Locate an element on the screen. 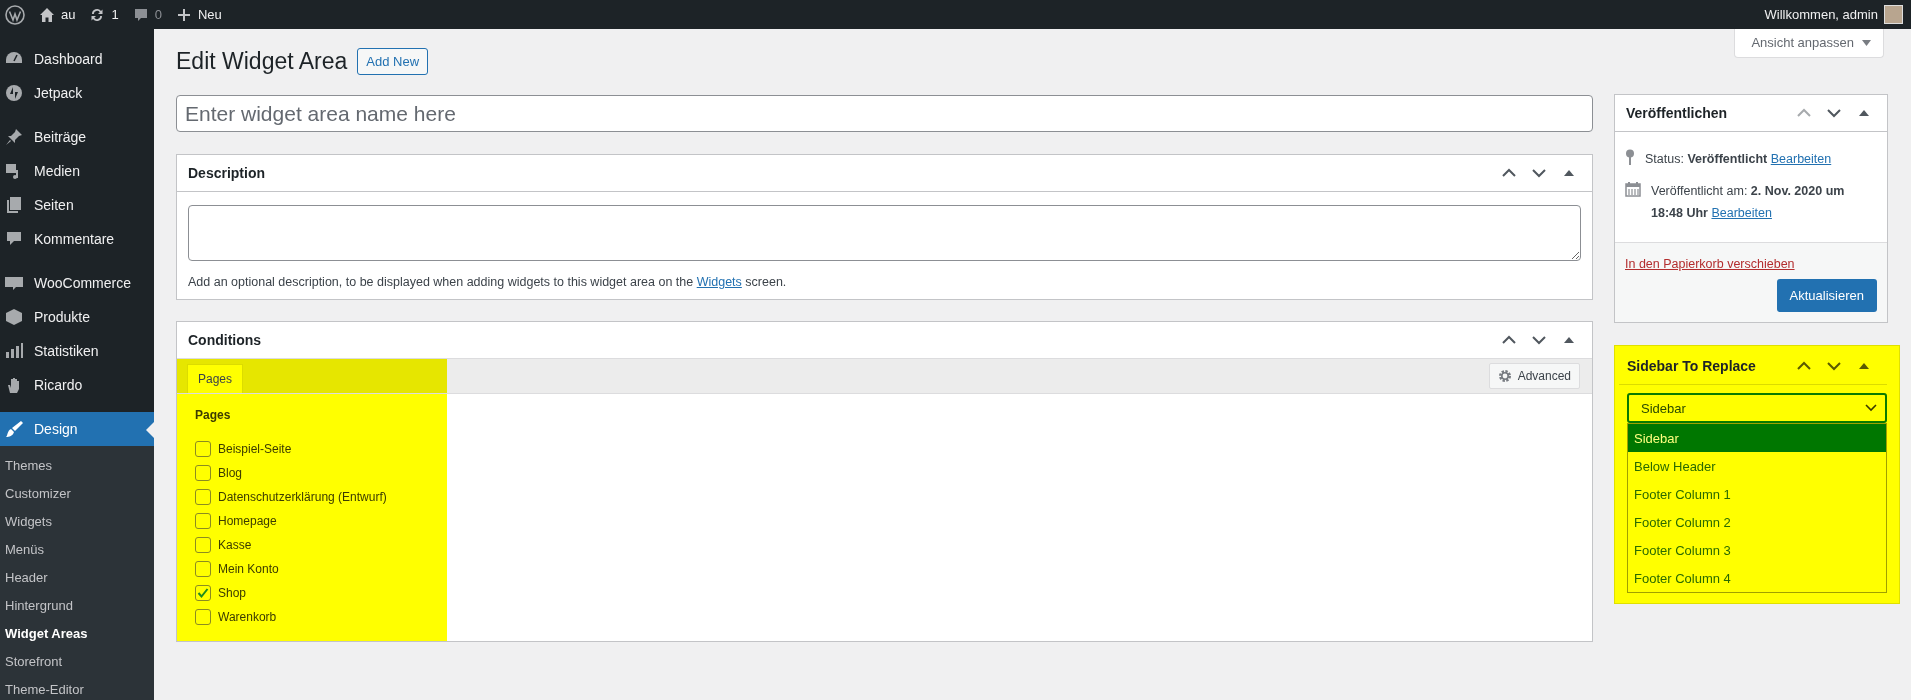  submenu-item: Hintergrund is located at coordinates (77, 606).